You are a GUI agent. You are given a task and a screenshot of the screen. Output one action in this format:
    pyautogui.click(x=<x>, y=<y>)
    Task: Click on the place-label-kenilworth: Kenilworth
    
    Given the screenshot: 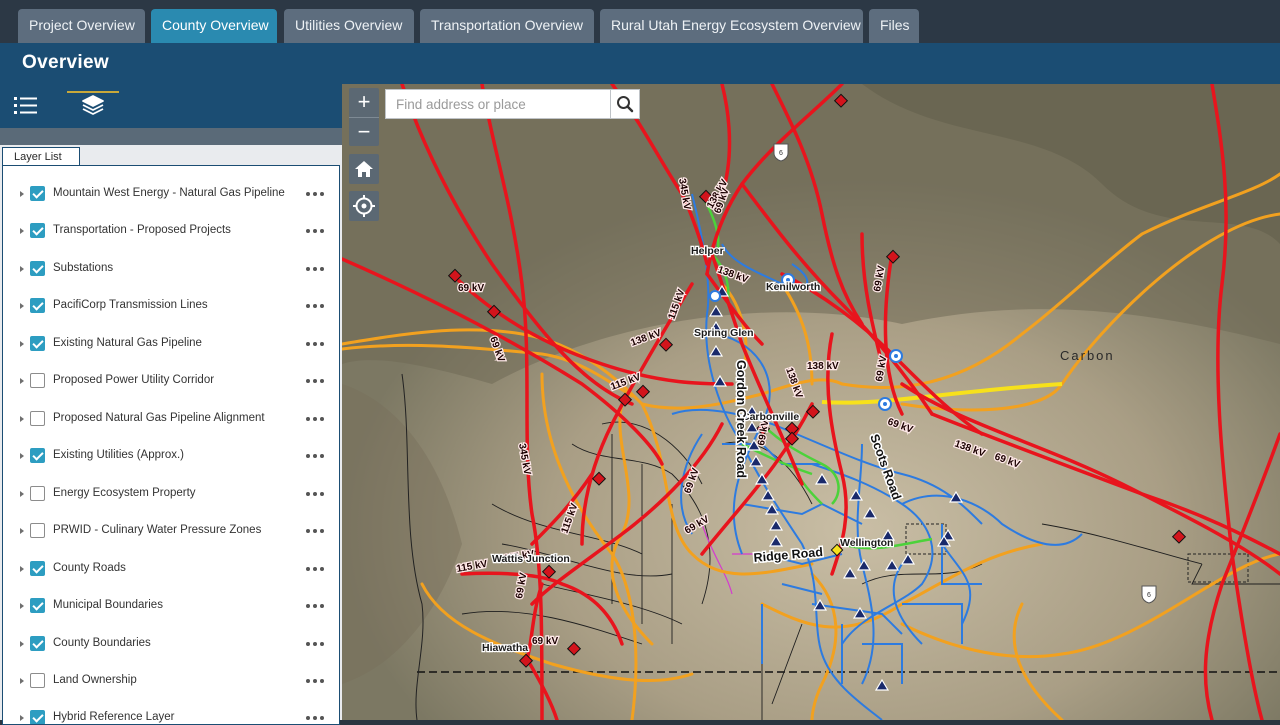 What is the action you would take?
    pyautogui.click(x=793, y=287)
    